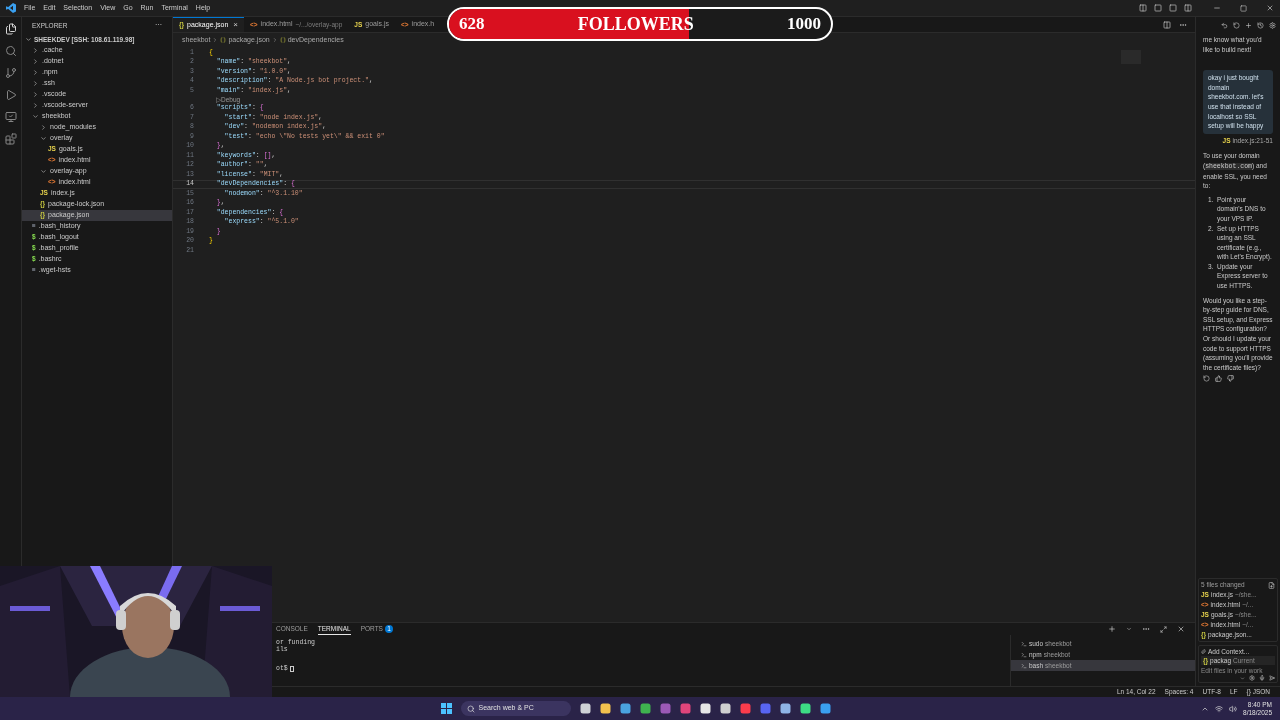  Describe the element at coordinates (10, 95) in the screenshot. I see `run-debug-icon` at that location.